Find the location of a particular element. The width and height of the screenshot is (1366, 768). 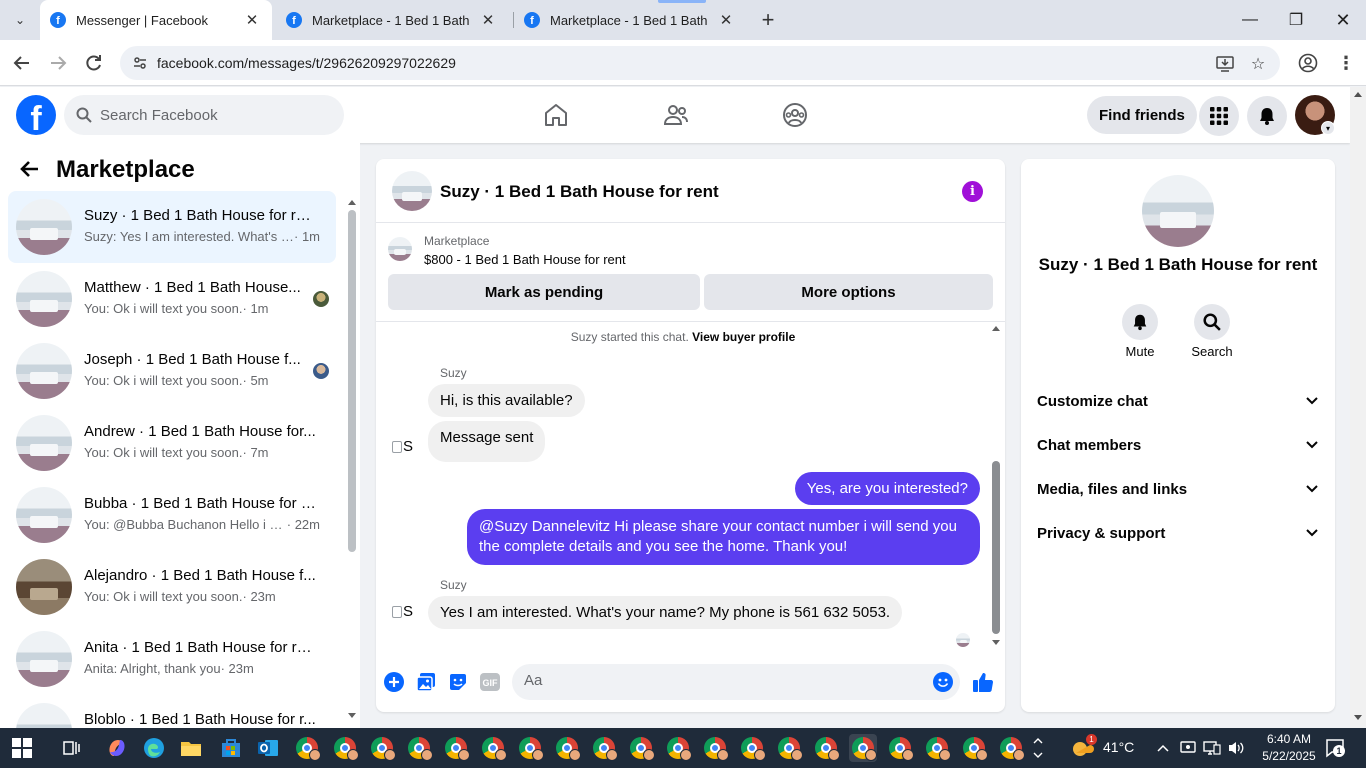

sticker-icon is located at coordinates (458, 682).